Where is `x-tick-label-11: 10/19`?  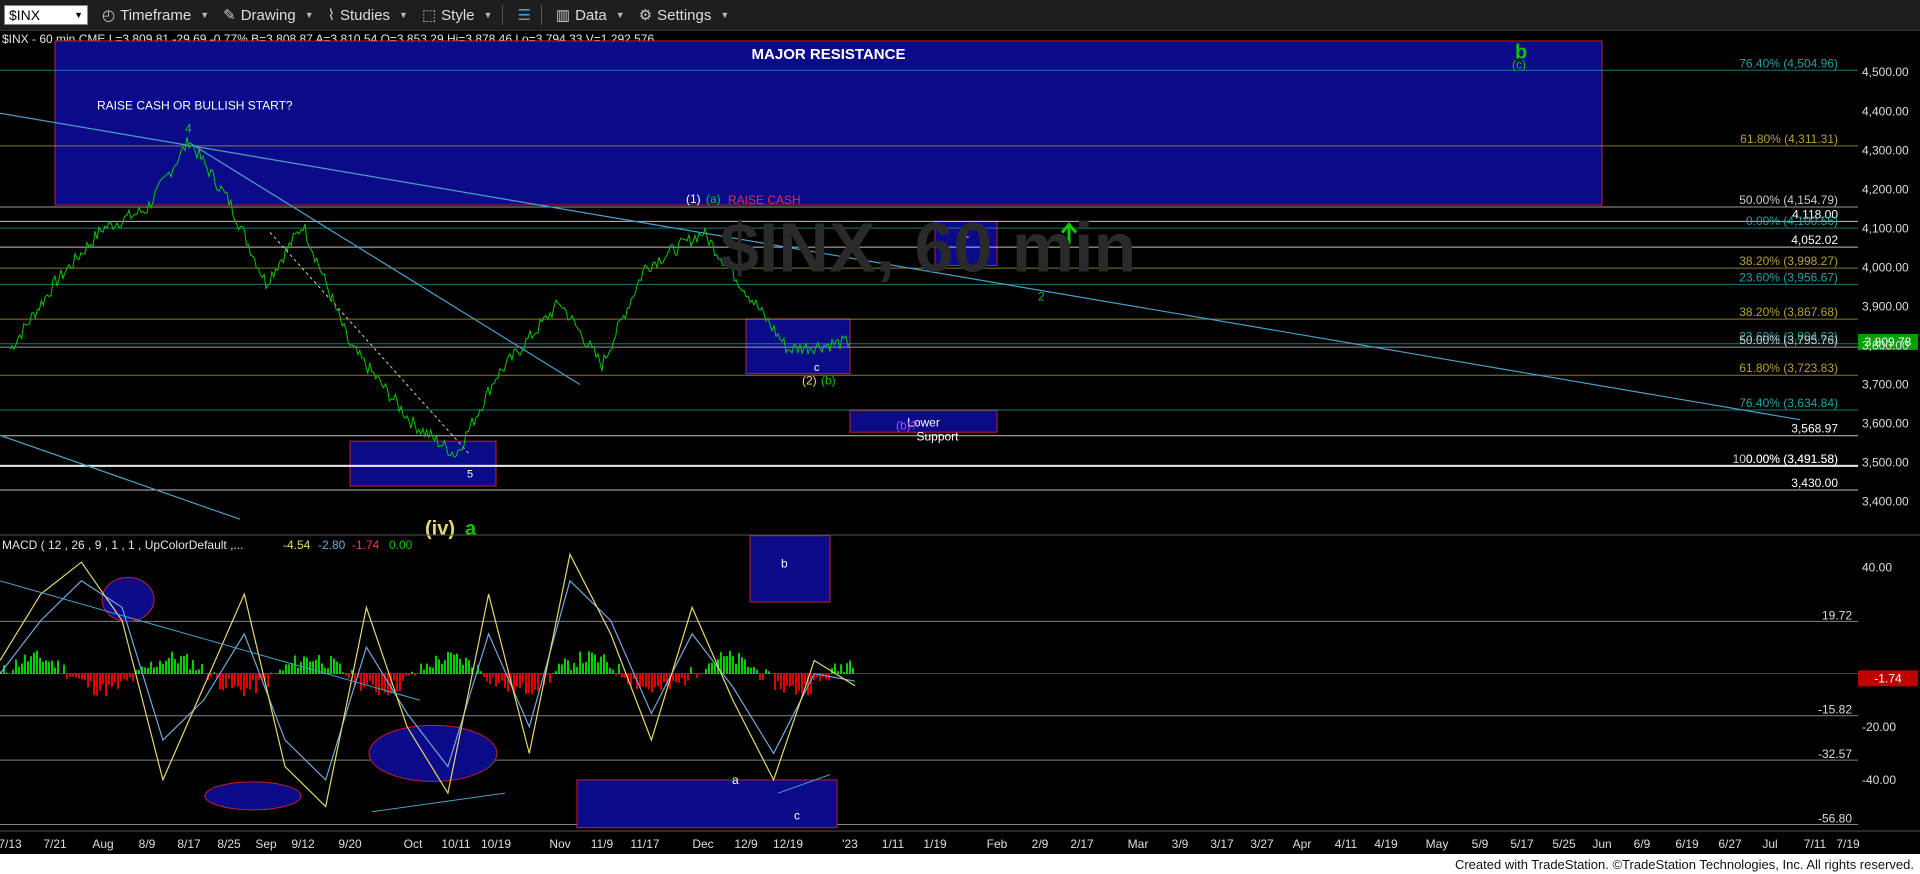 x-tick-label-11: 10/19 is located at coordinates (496, 844).